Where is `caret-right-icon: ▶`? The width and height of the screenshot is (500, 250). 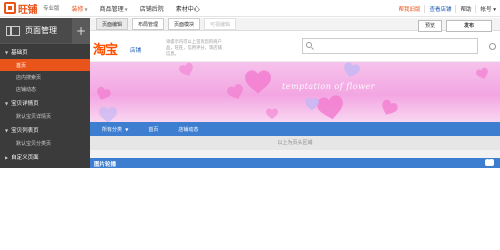
caret-right-icon: ▶ is located at coordinates (7, 157).